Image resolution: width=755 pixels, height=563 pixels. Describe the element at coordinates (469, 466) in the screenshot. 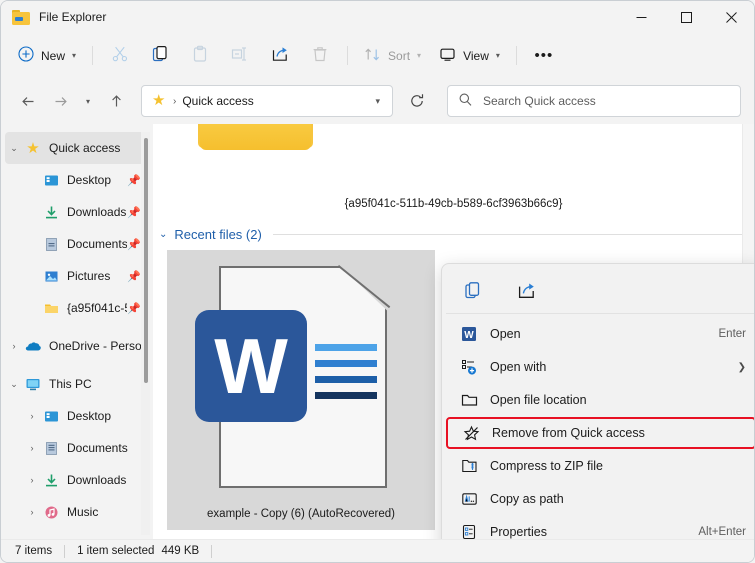

I see `zip-icon` at that location.